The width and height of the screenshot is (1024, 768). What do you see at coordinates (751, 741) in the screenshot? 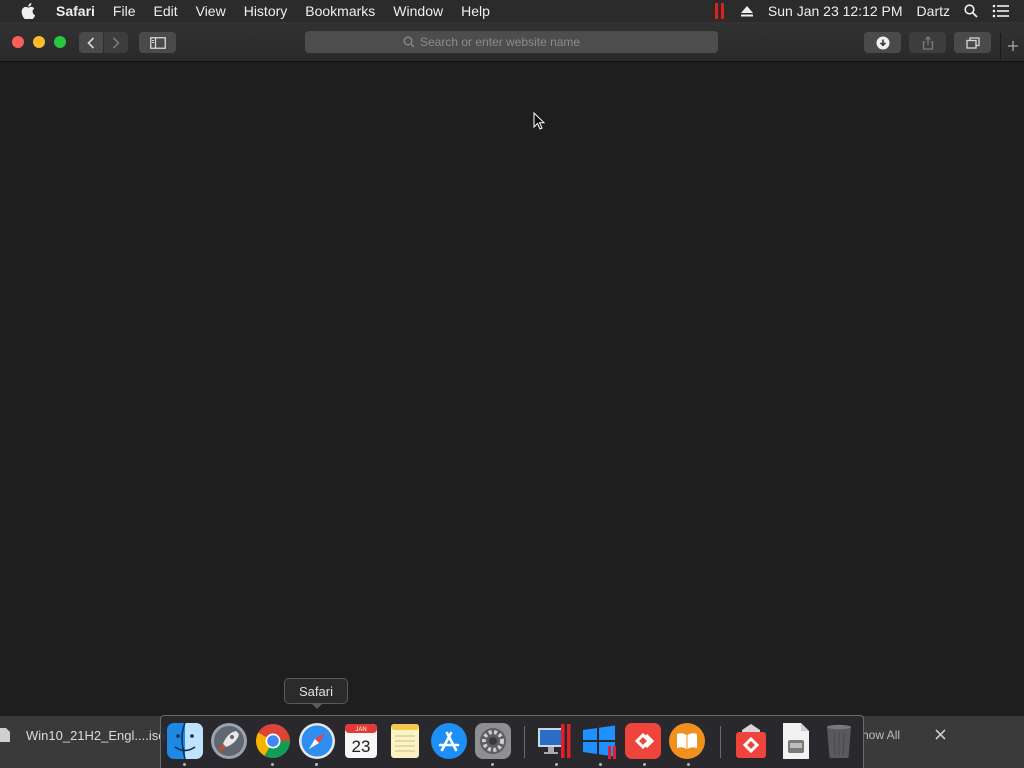
I see `anydesk-installer-icon` at bounding box center [751, 741].